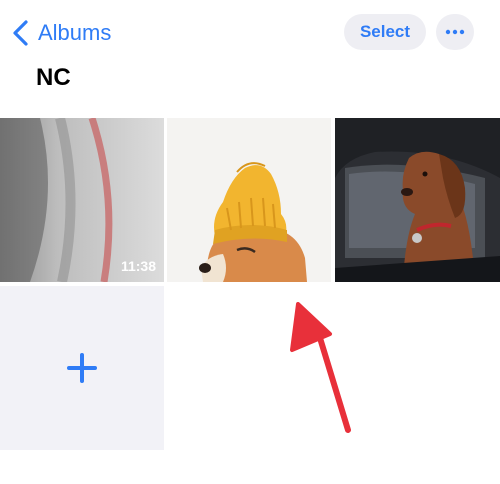 This screenshot has width=500, height=484. I want to click on ellipsis-icon, so click(455, 32).